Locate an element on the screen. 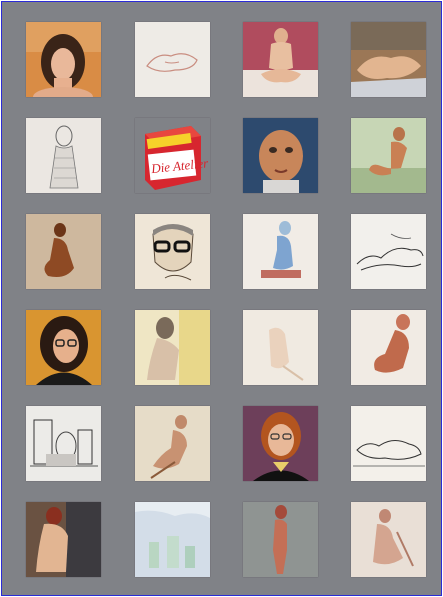  thumbnail-back-nude-painting is located at coordinates (63, 539).